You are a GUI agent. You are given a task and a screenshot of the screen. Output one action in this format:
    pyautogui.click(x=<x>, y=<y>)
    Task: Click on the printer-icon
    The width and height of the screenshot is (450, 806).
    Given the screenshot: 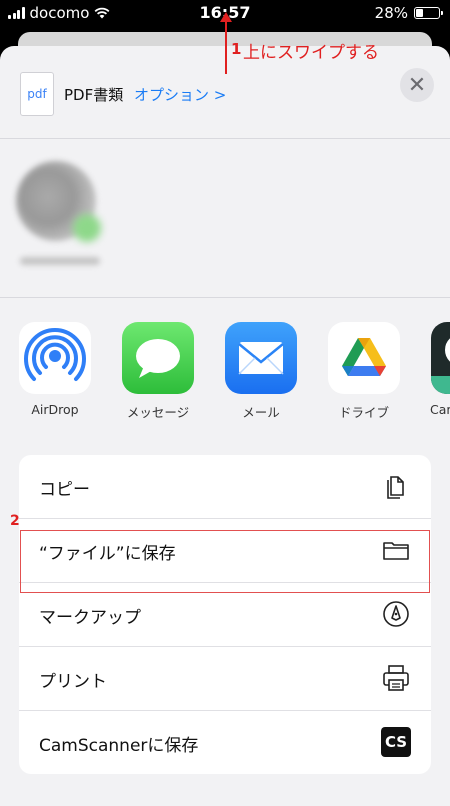 What is the action you would take?
    pyautogui.click(x=396, y=678)
    